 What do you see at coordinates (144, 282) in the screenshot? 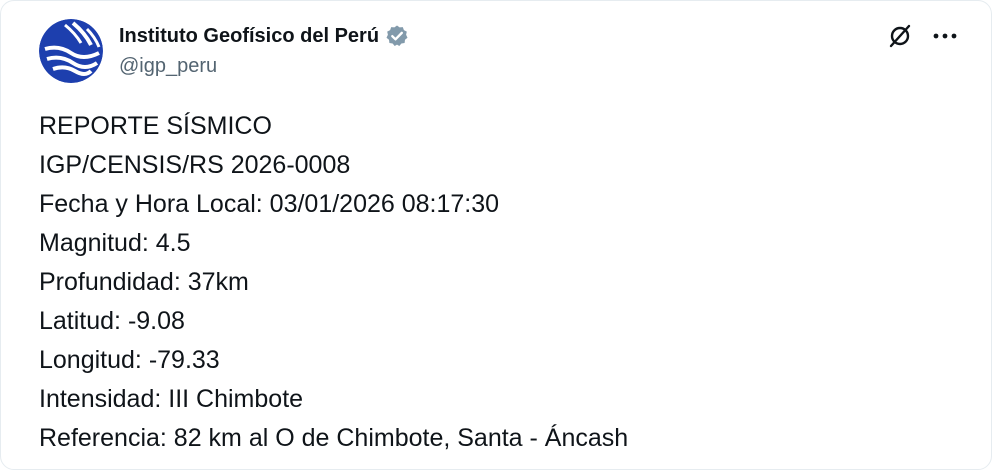
I see `report-depth: Profundidad: 37km` at bounding box center [144, 282].